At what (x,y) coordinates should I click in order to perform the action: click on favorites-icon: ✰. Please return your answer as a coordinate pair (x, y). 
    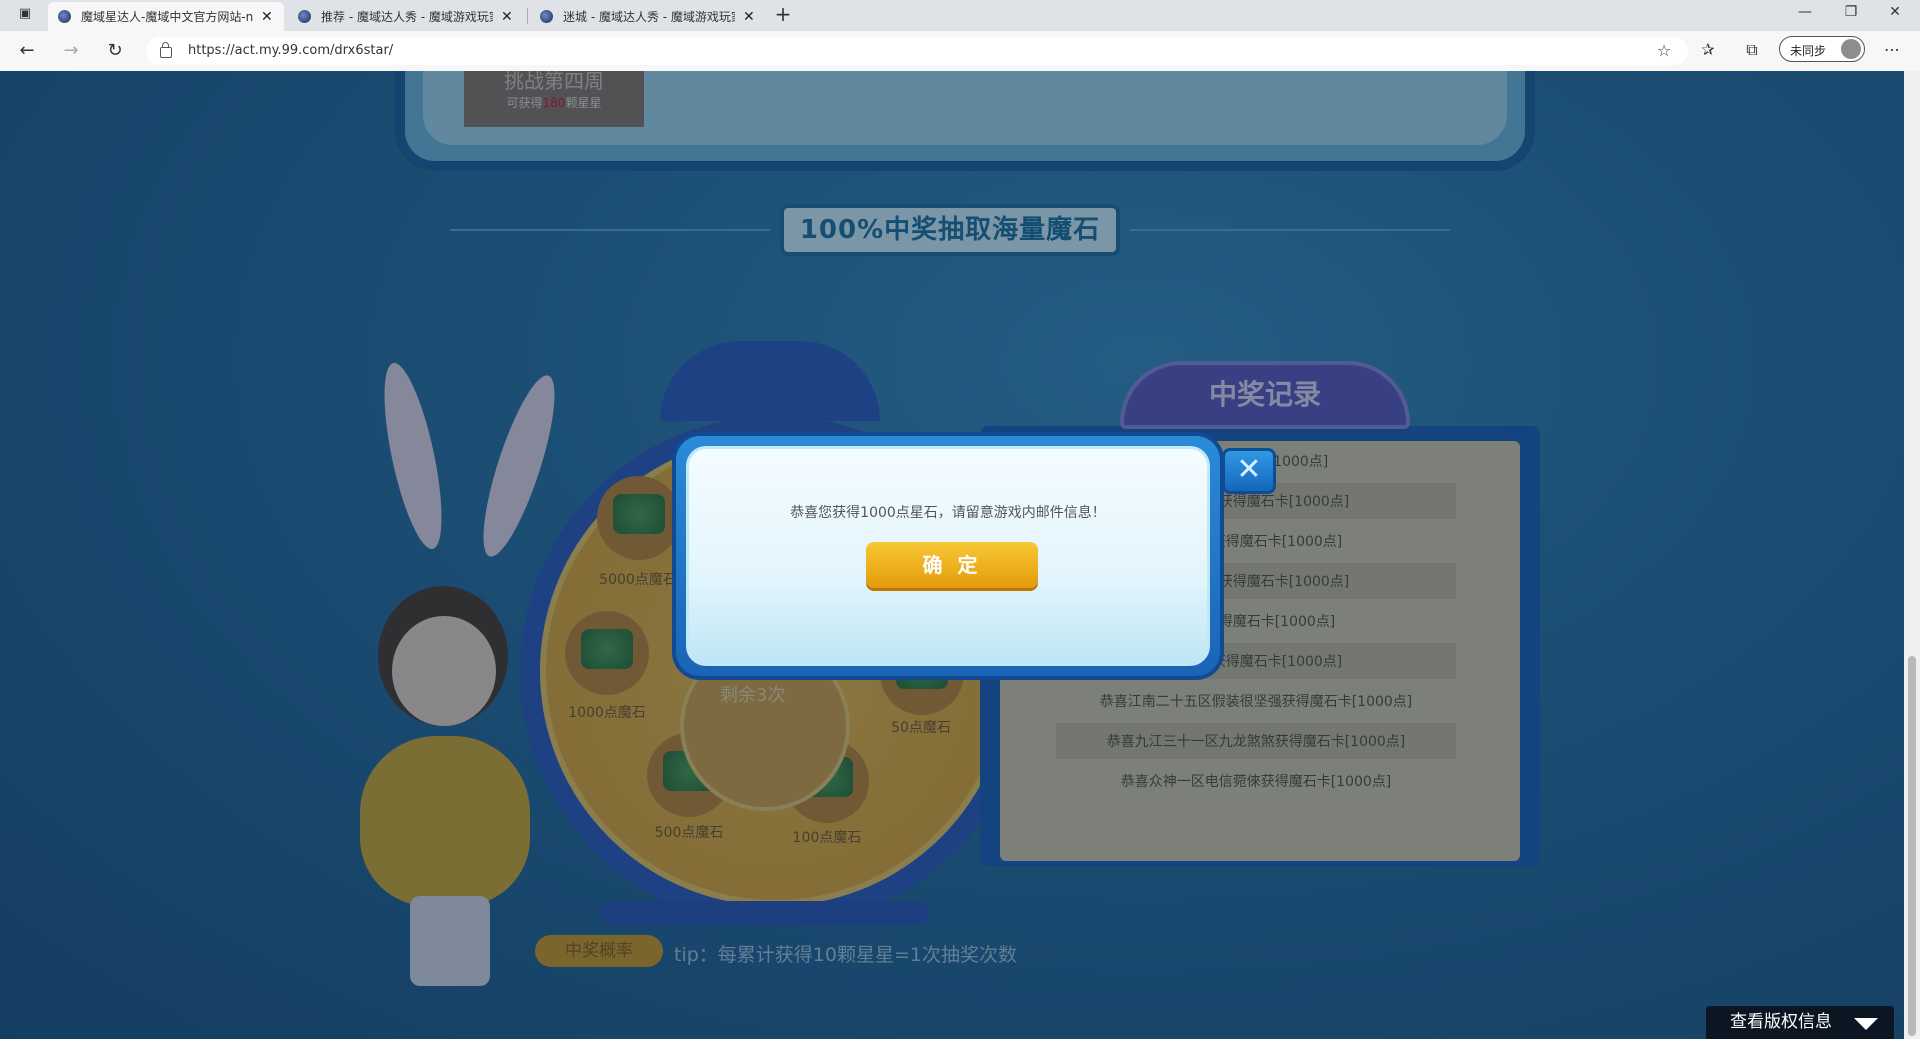
    Looking at the image, I should click on (1708, 49).